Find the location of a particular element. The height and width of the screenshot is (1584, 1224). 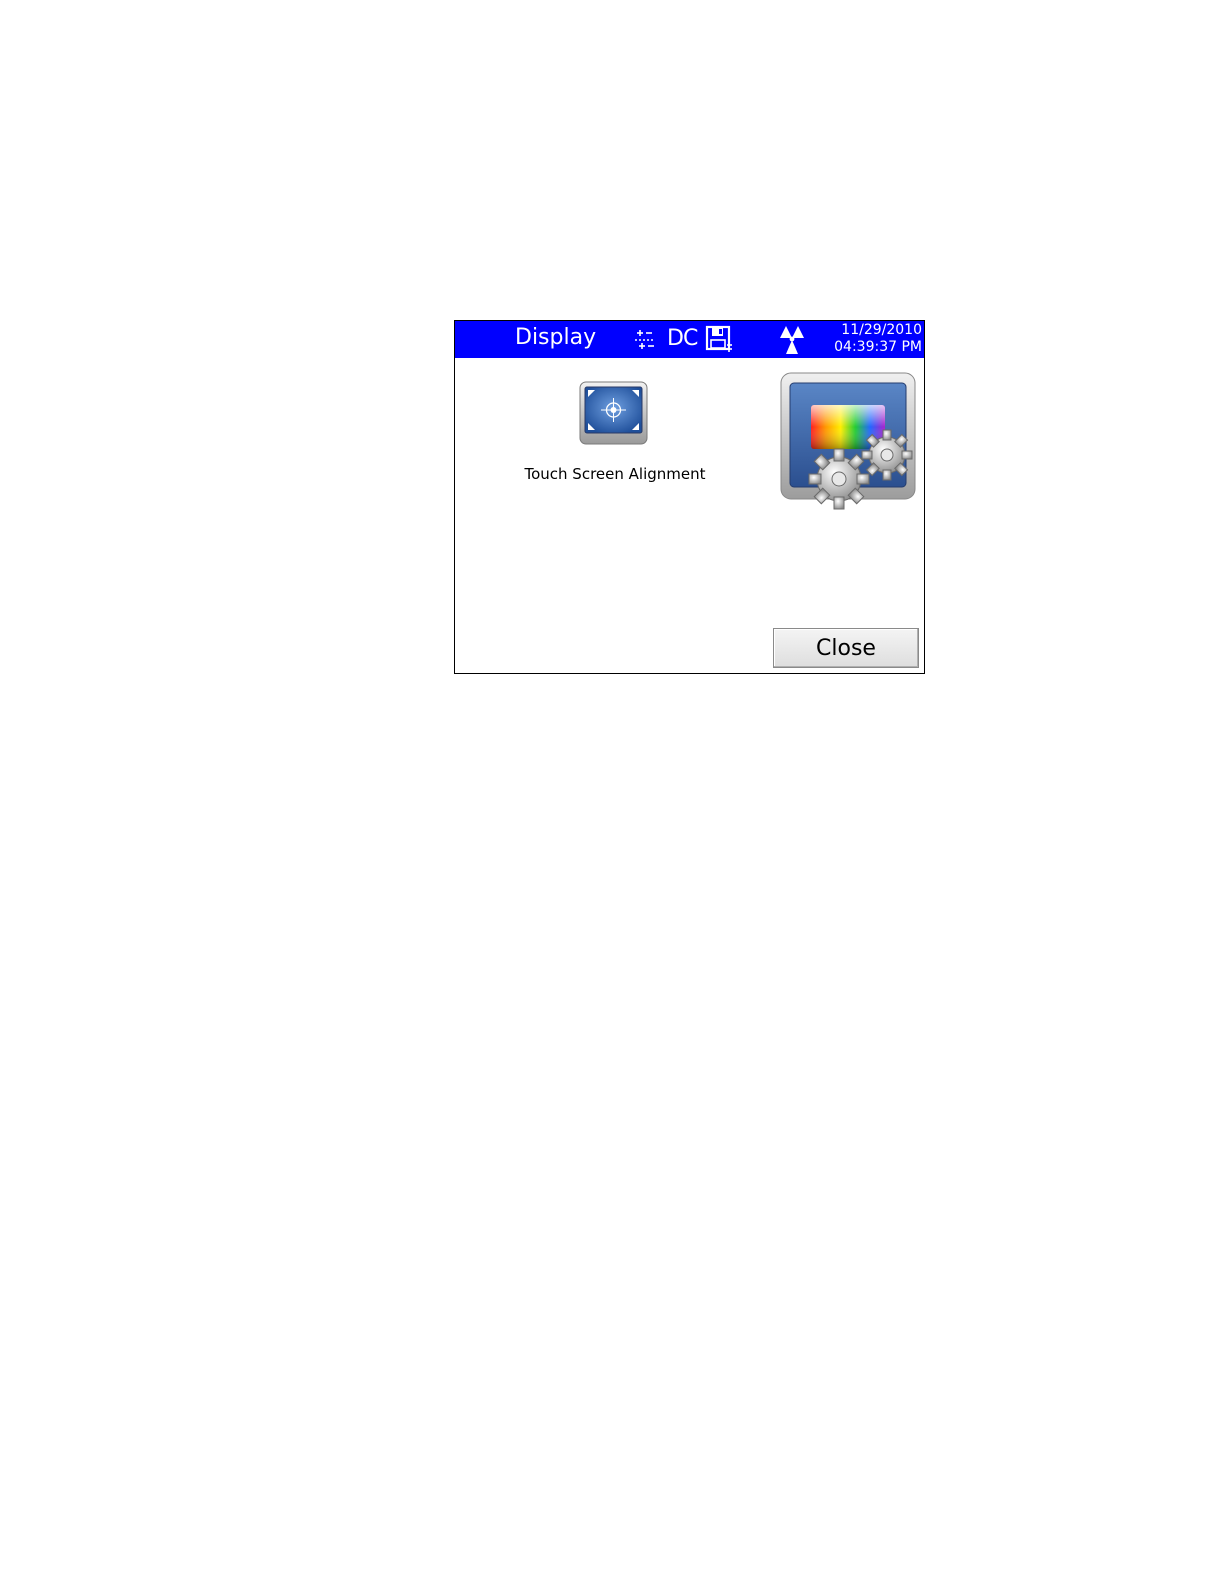

page-title: Display is located at coordinates (556, 337).